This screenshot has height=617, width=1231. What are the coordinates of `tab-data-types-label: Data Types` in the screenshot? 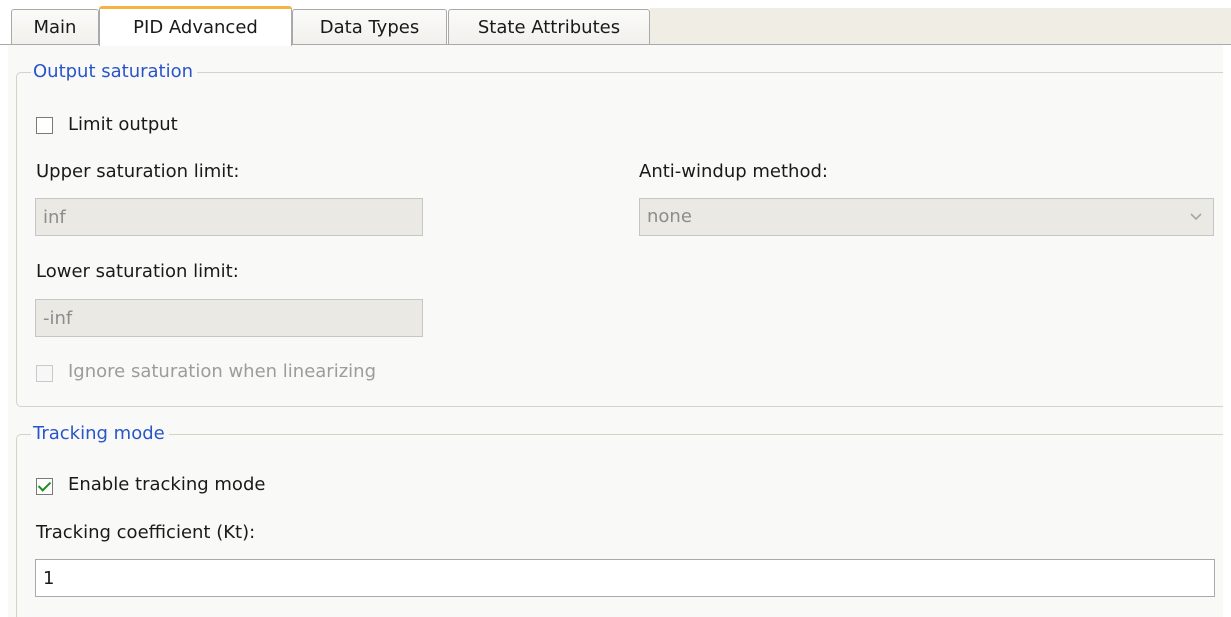 It's located at (369, 27).